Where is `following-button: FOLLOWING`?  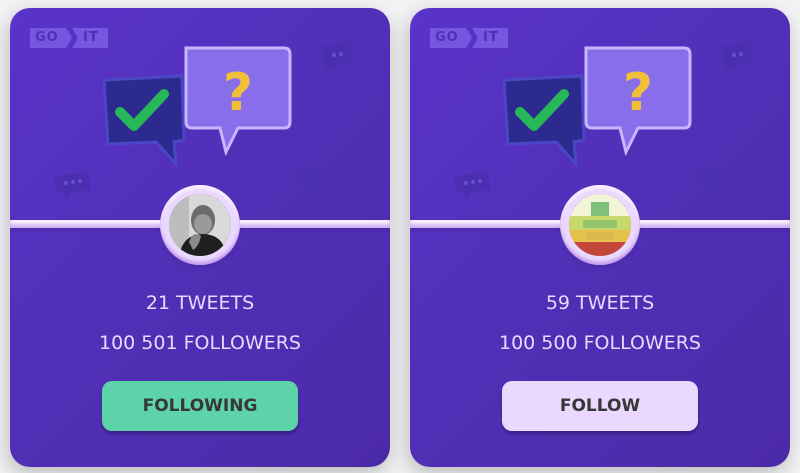
following-button: FOLLOWING is located at coordinates (200, 406).